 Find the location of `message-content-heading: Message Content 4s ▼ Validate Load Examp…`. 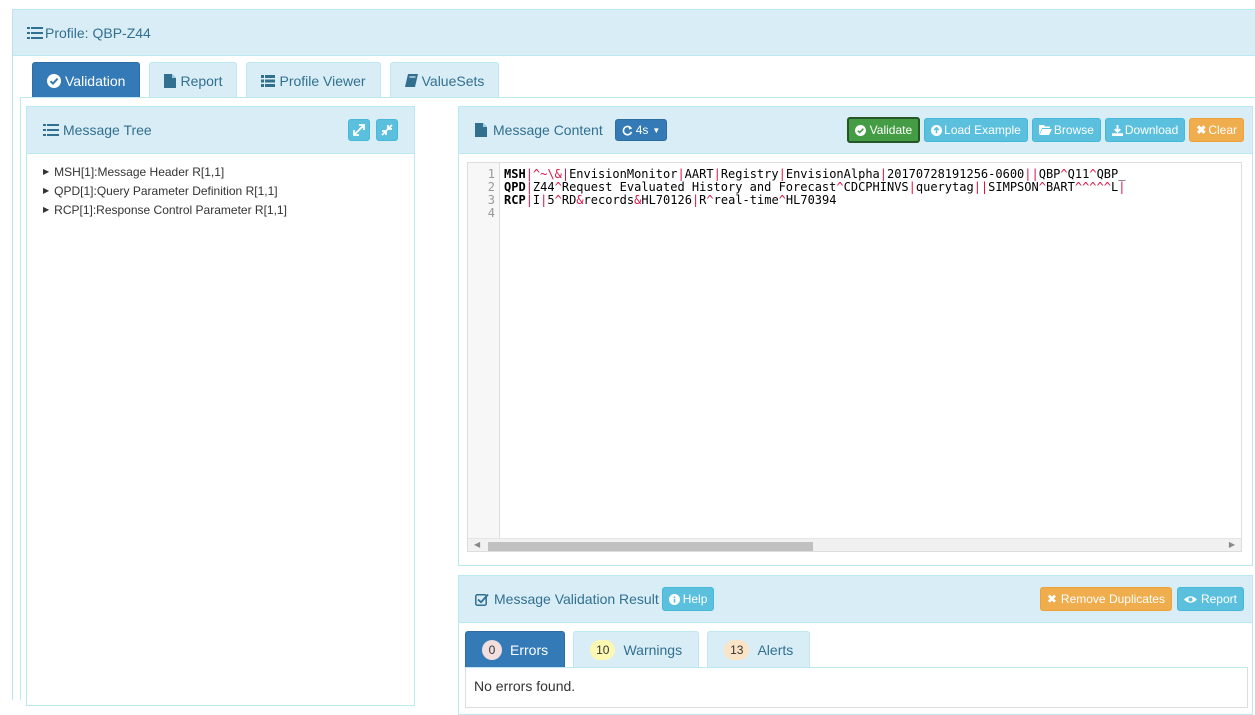

message-content-heading: Message Content 4s ▼ Validate Load Examp… is located at coordinates (855, 130).